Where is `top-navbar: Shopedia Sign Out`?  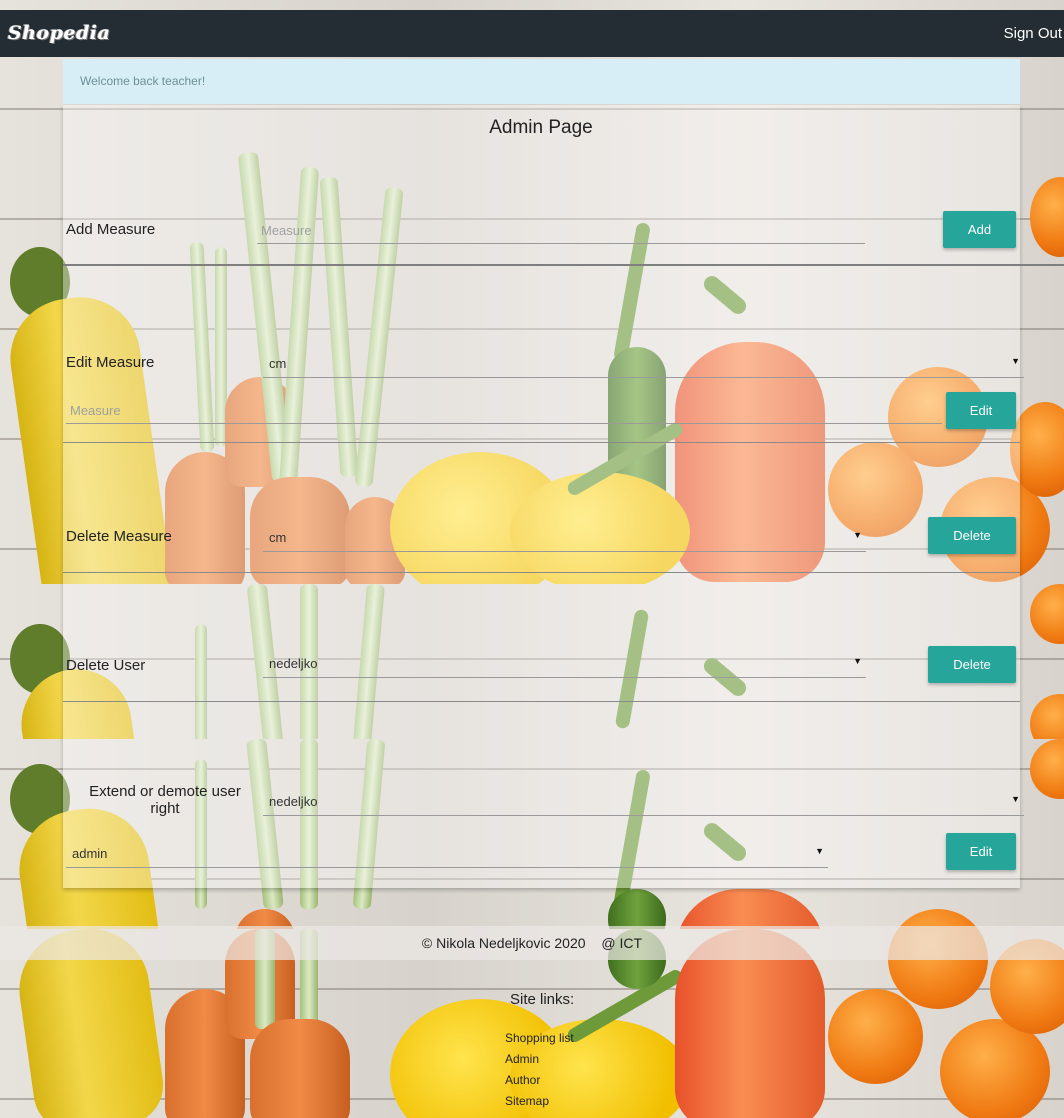 top-navbar: Shopedia Sign Out is located at coordinates (532, 33).